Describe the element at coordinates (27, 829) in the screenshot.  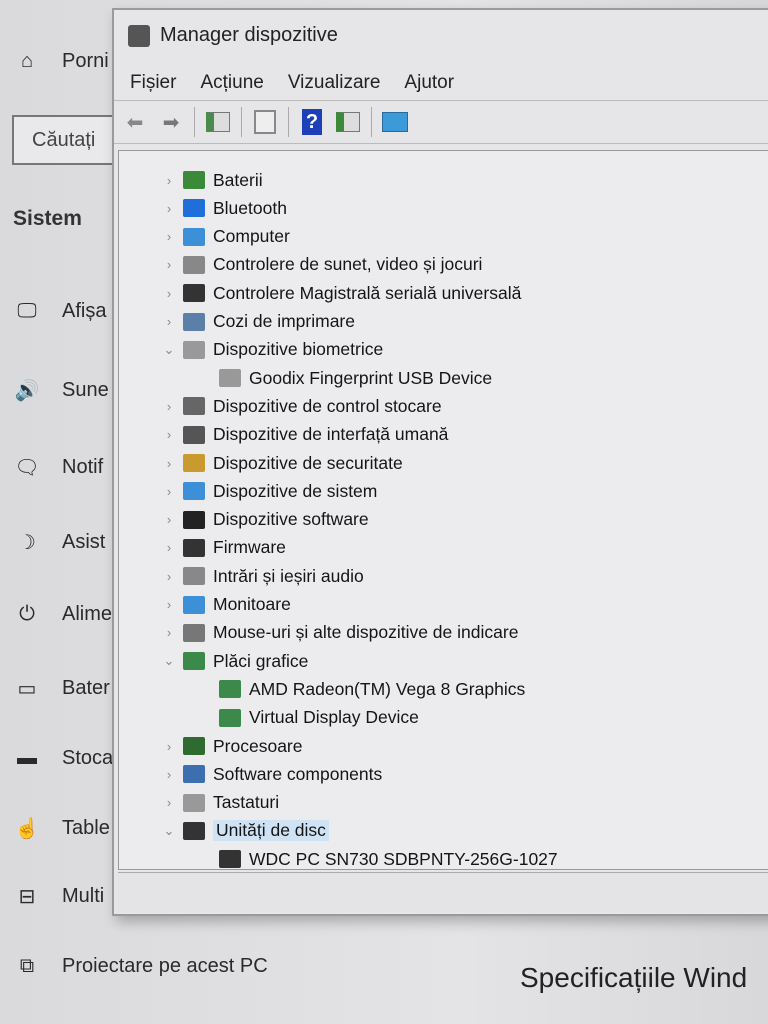
I see `tablet-icon: ☝` at that location.